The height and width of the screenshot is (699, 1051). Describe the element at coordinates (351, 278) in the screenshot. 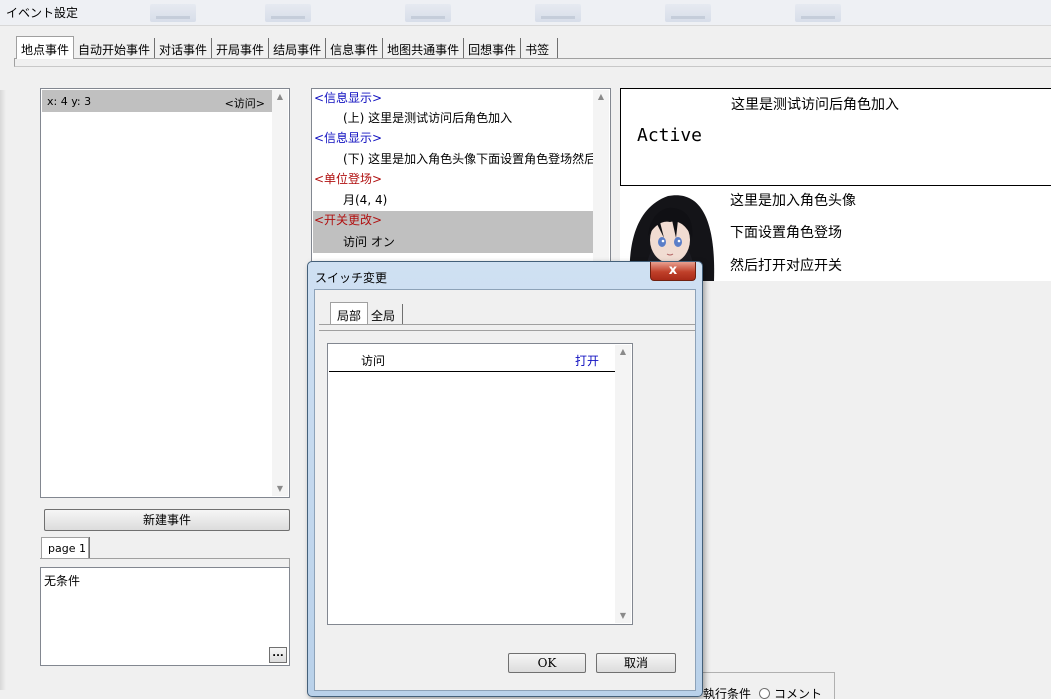

I see `dialog-title: スイッチ変更` at that location.